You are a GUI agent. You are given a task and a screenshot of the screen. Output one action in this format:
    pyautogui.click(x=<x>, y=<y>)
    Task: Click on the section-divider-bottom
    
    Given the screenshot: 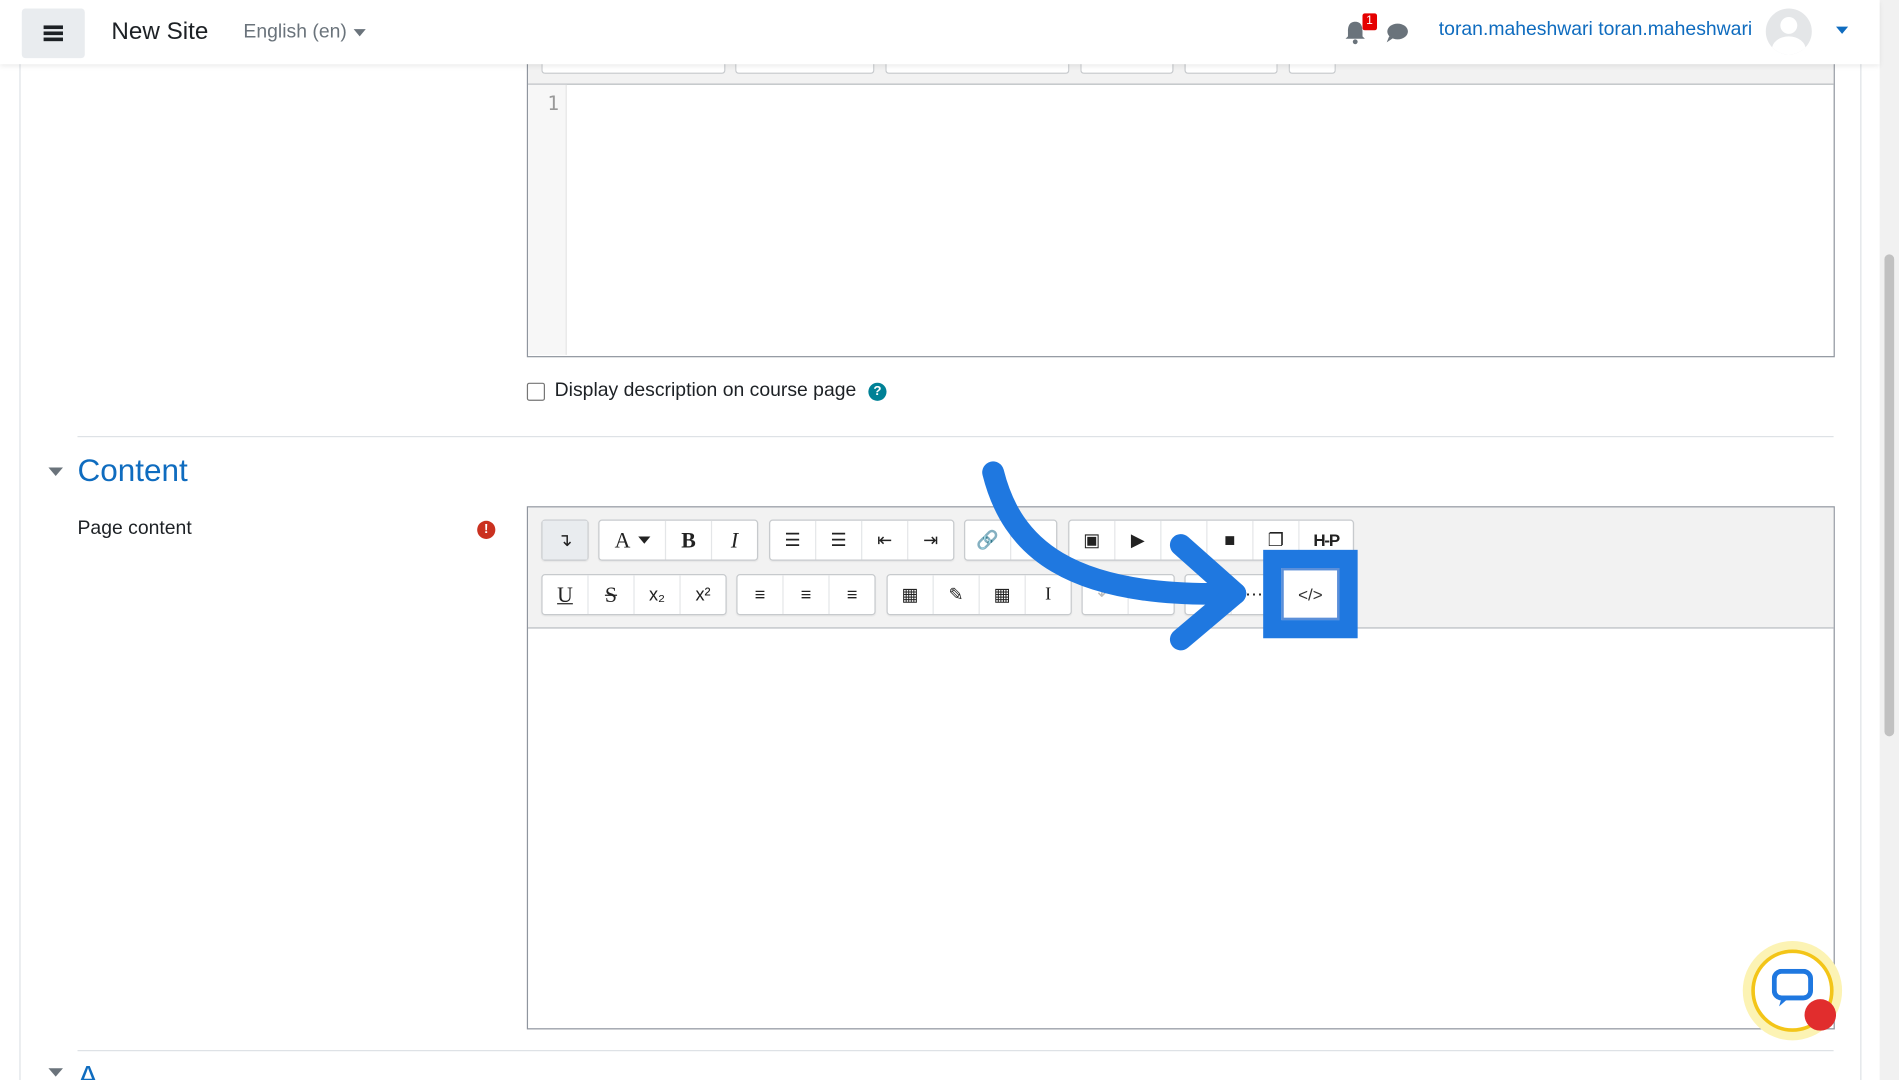 What is the action you would take?
    pyautogui.click(x=955, y=1051)
    